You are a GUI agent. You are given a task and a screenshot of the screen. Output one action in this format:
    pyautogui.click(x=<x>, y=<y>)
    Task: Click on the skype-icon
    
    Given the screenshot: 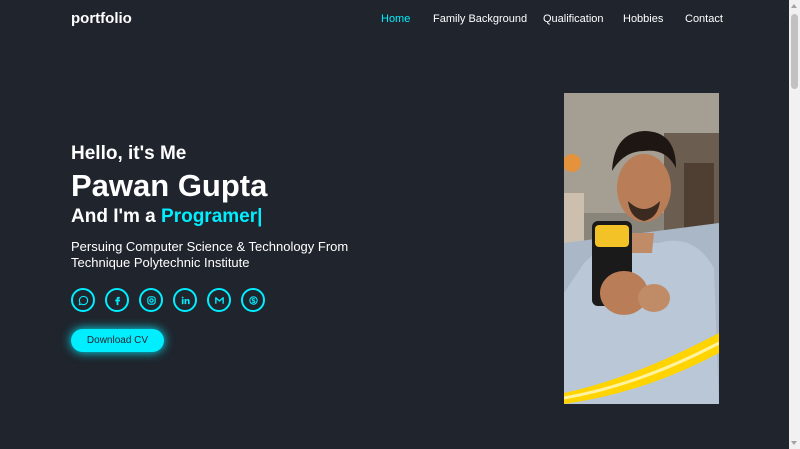 What is the action you would take?
    pyautogui.click(x=253, y=300)
    